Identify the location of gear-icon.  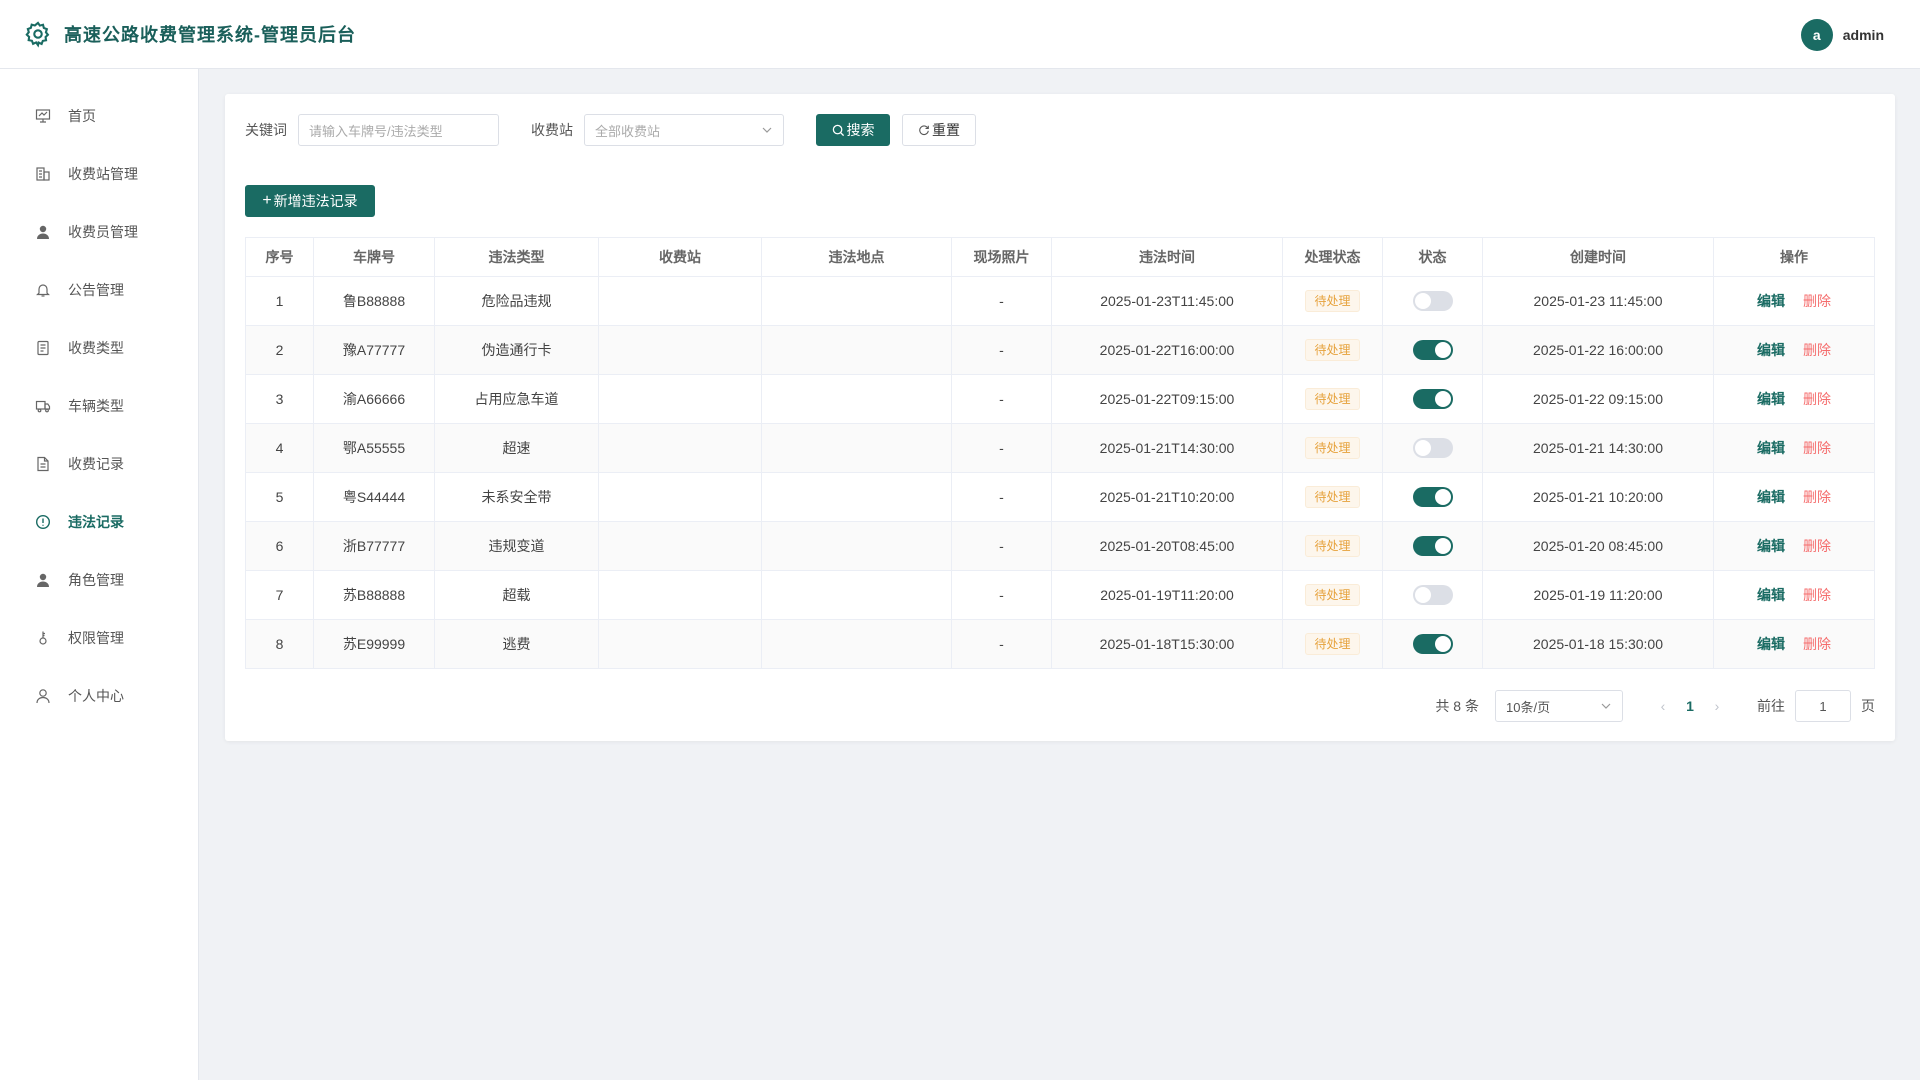
(37, 34).